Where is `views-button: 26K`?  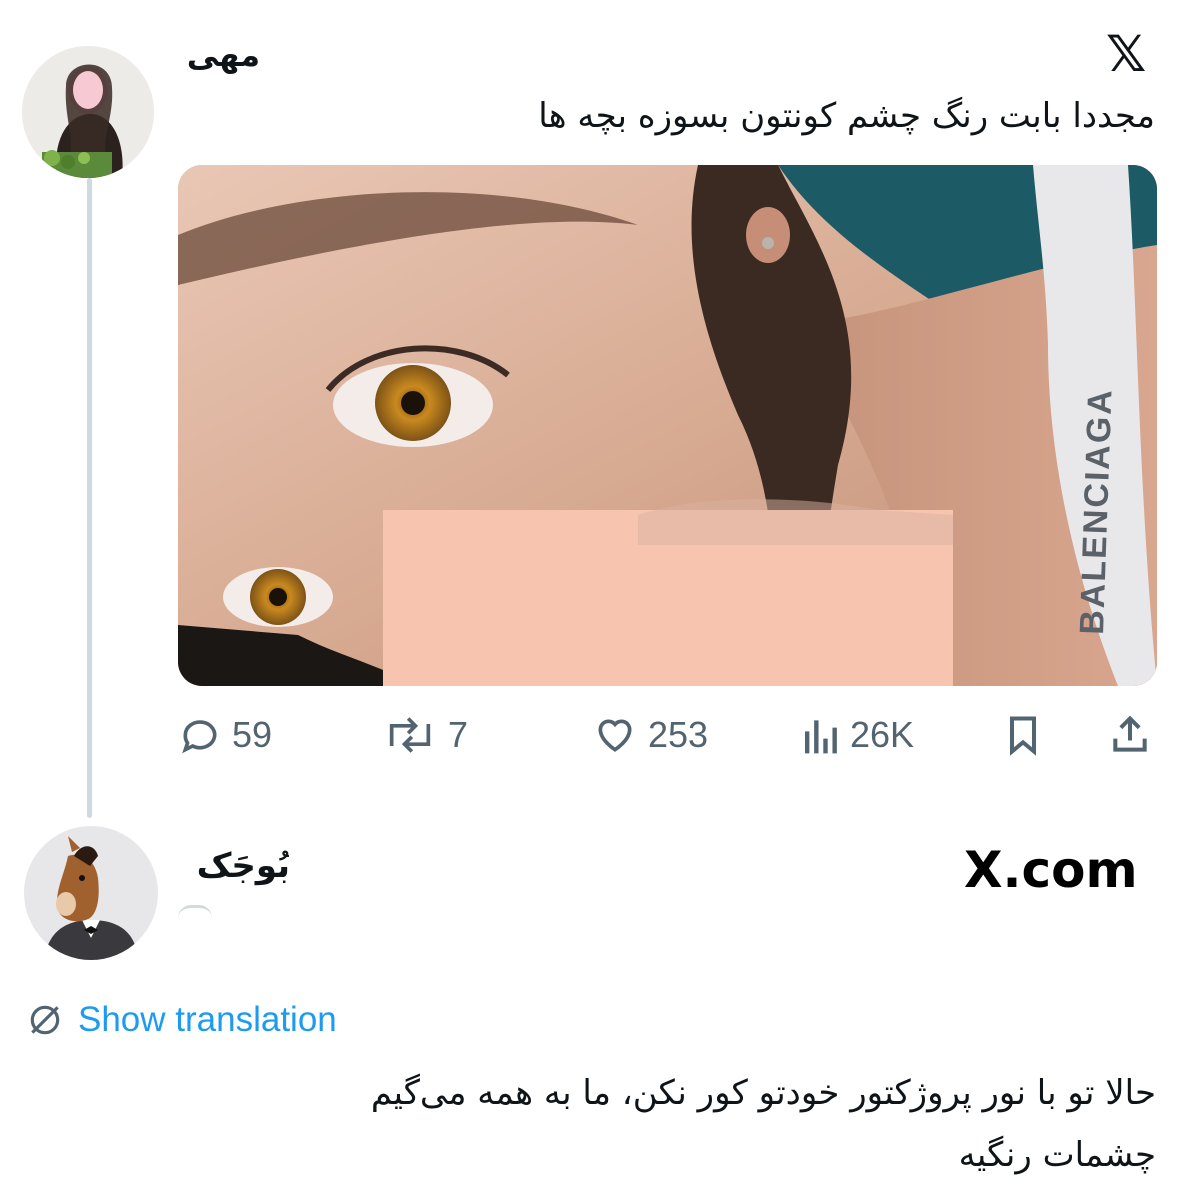
views-button: 26K is located at coordinates (857, 735).